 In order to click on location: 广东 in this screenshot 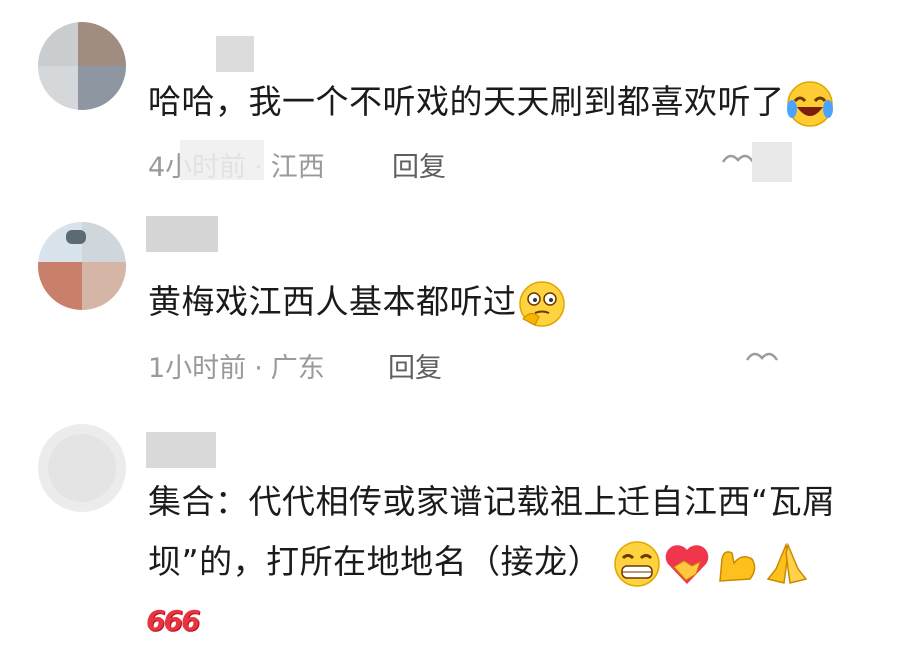, I will do `click(297, 368)`.